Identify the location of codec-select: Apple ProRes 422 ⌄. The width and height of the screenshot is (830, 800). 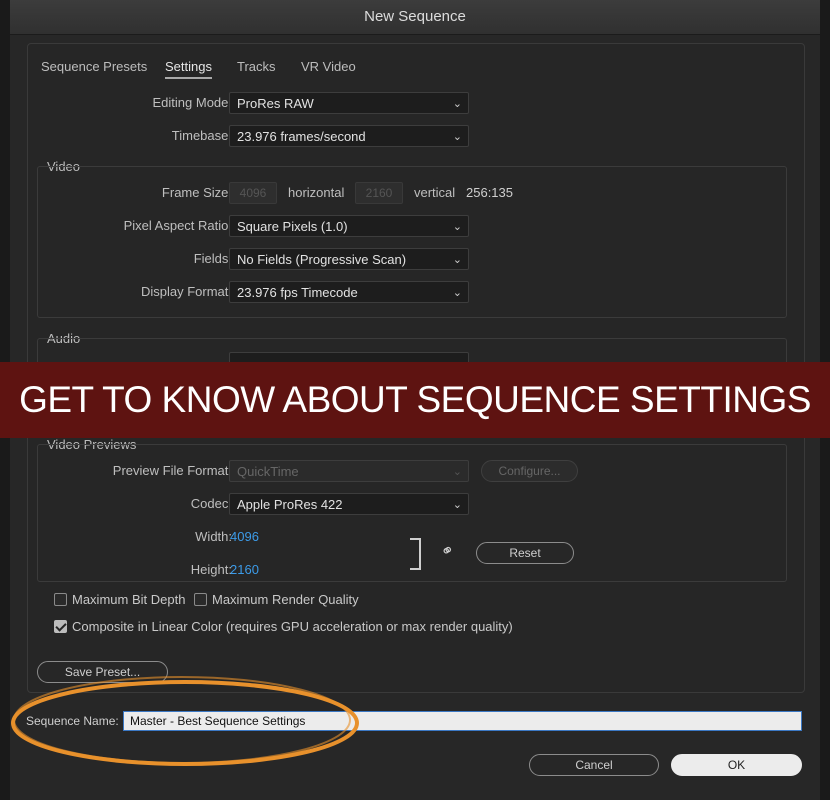
(349, 504).